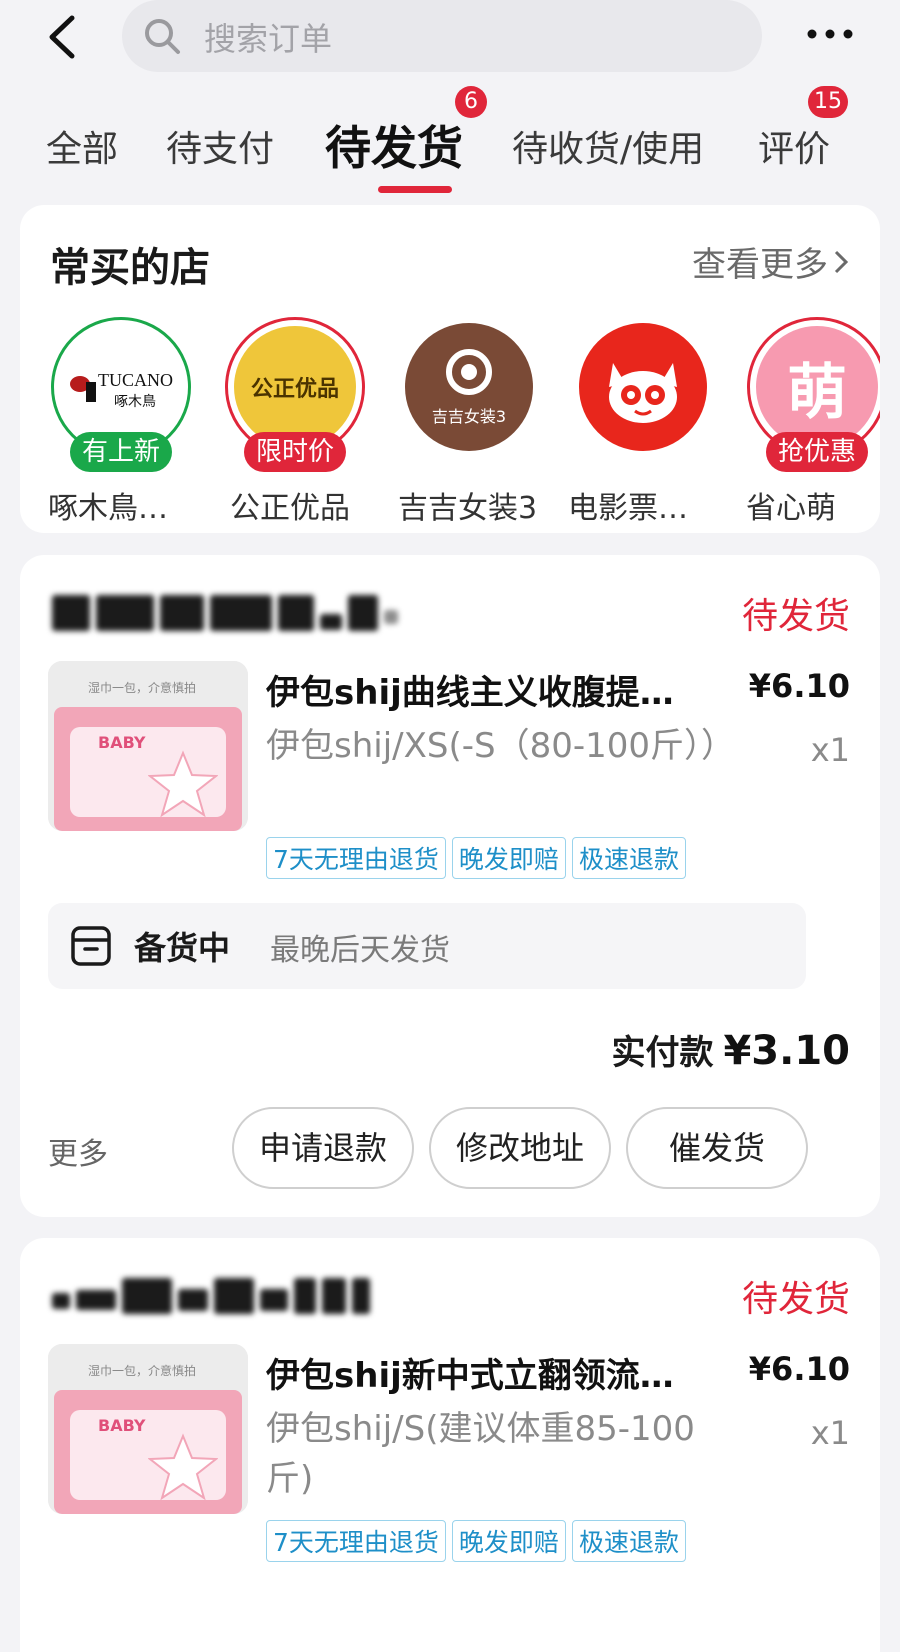  Describe the element at coordinates (290, 508) in the screenshot. I see `shop-name: 公正优品` at that location.